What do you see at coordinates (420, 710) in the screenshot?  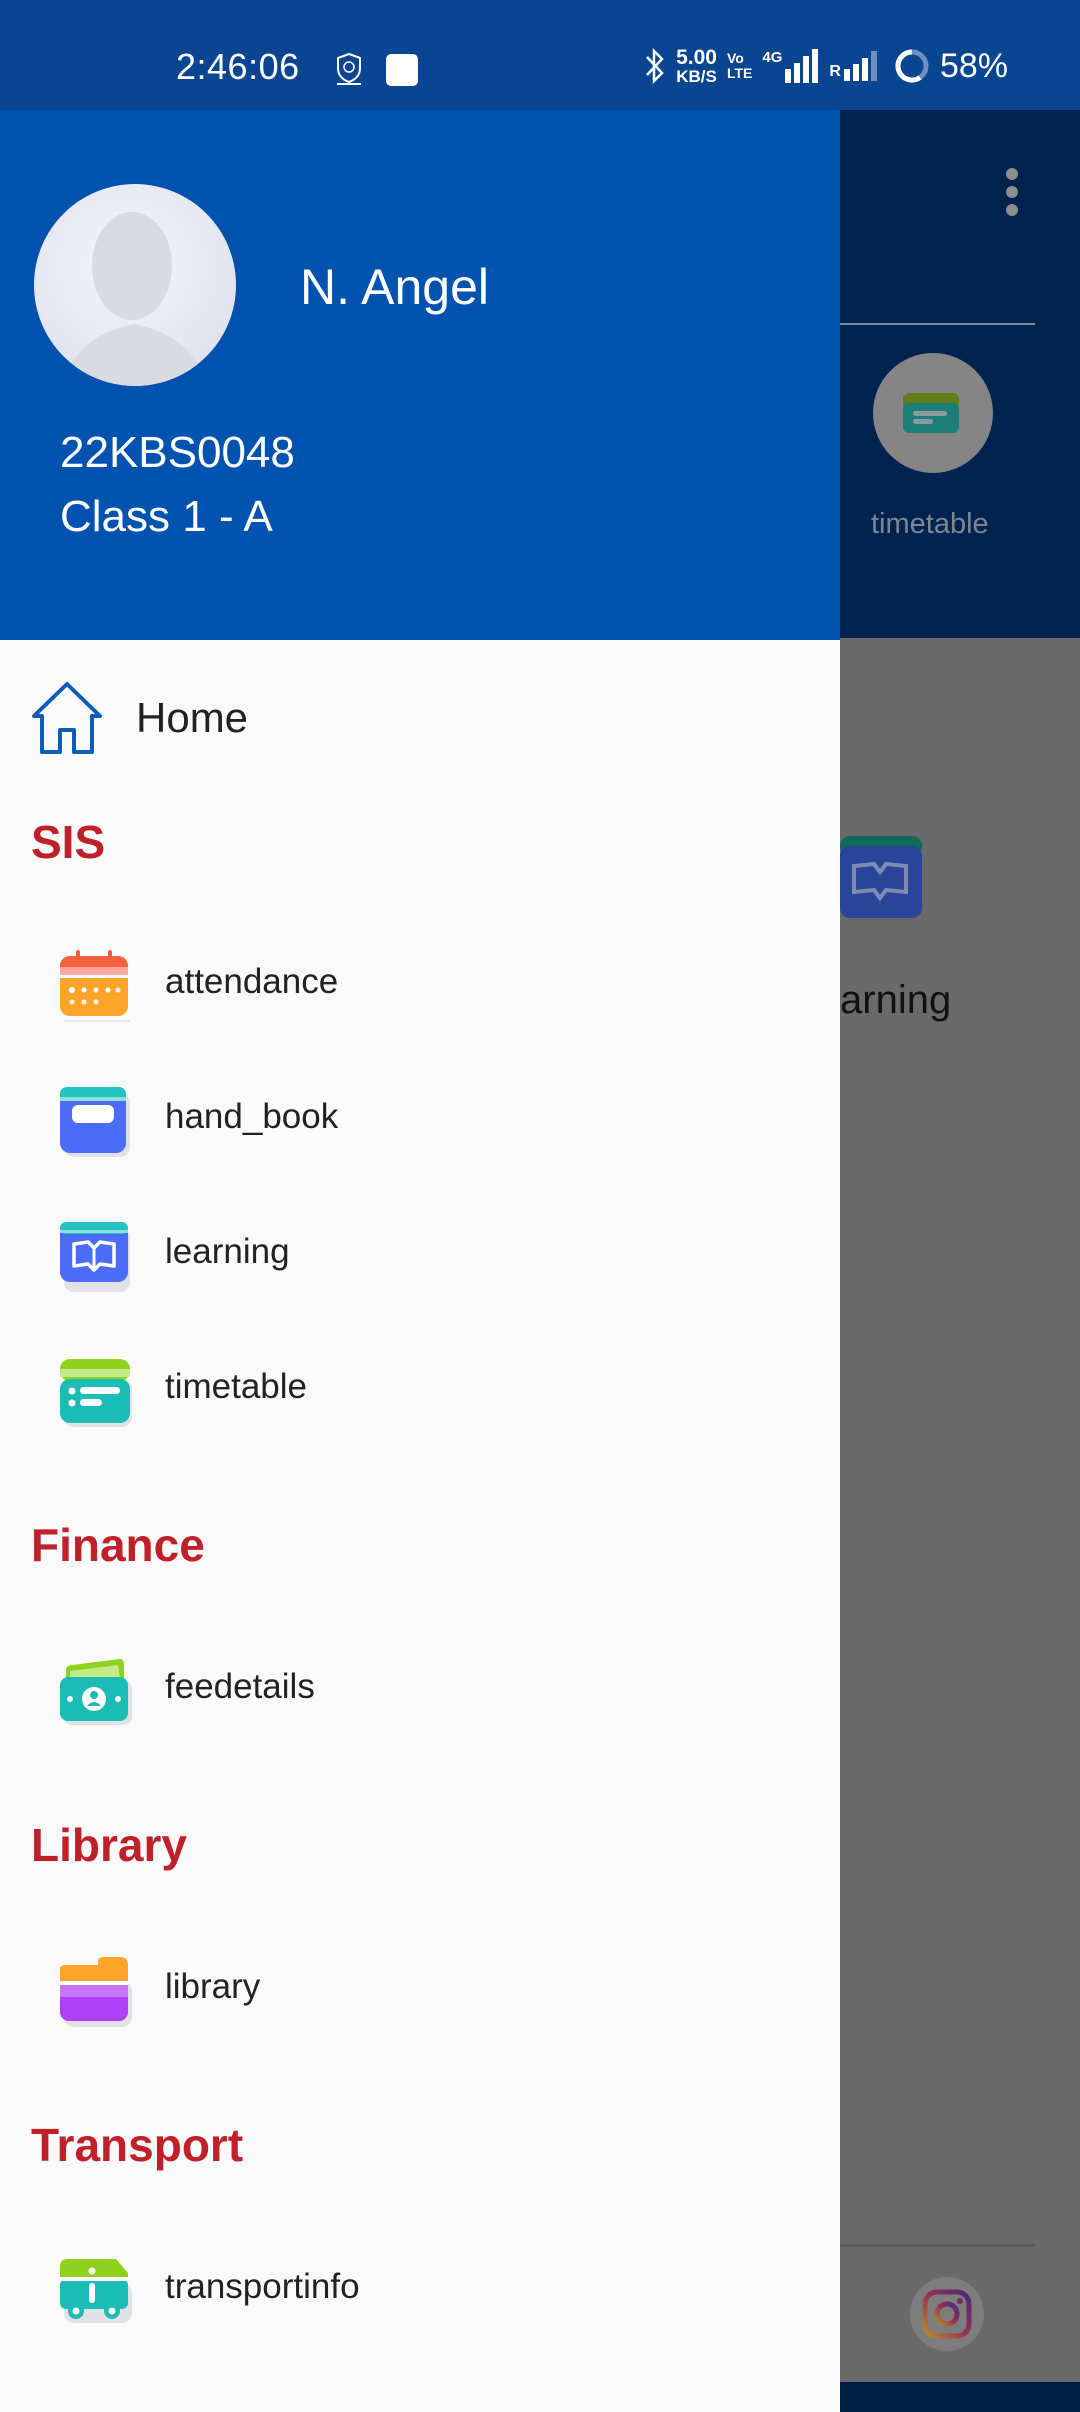 I see `drawer-item-home: Home` at bounding box center [420, 710].